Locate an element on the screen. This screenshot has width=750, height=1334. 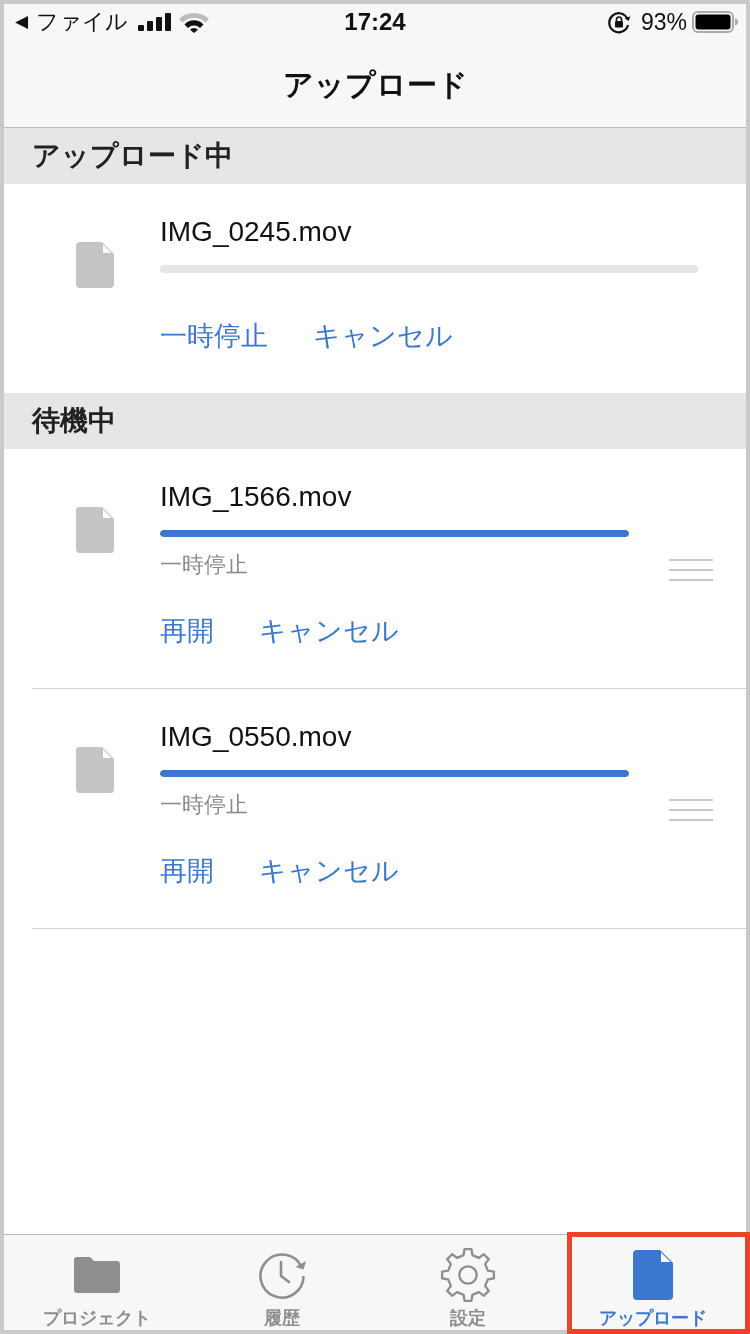
rotation-lock-icon is located at coordinates (618, 22).